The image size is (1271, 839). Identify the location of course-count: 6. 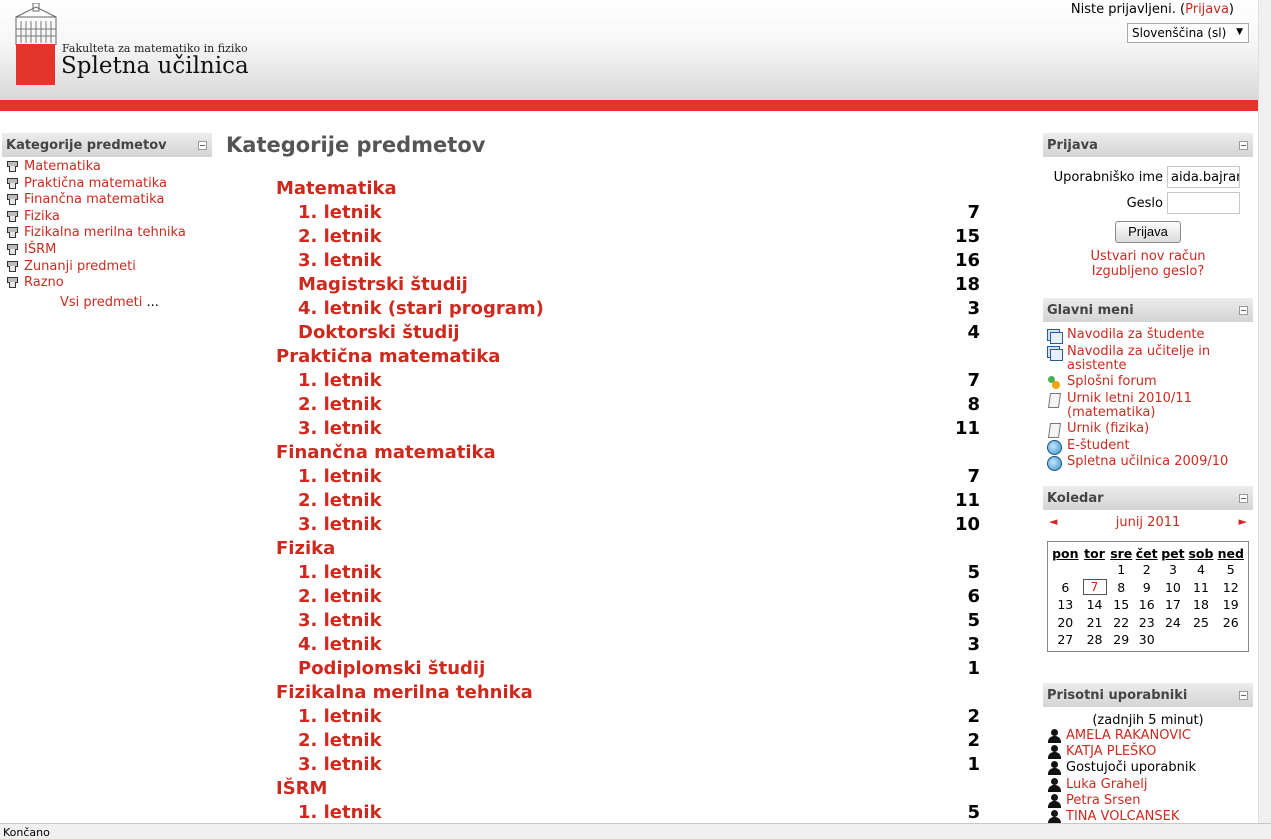
(973, 596).